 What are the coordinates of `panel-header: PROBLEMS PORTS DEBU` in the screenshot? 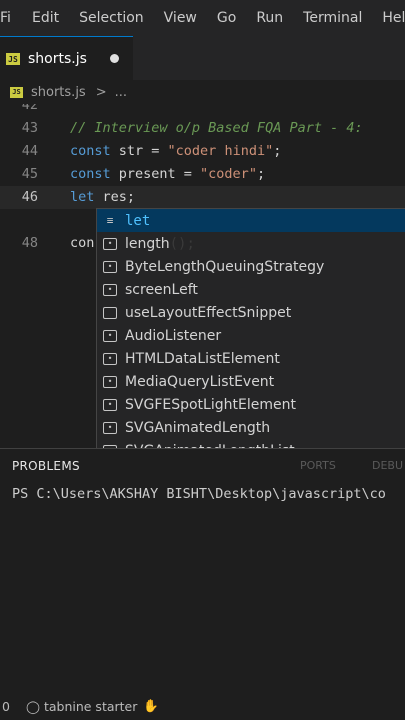 It's located at (202, 465).